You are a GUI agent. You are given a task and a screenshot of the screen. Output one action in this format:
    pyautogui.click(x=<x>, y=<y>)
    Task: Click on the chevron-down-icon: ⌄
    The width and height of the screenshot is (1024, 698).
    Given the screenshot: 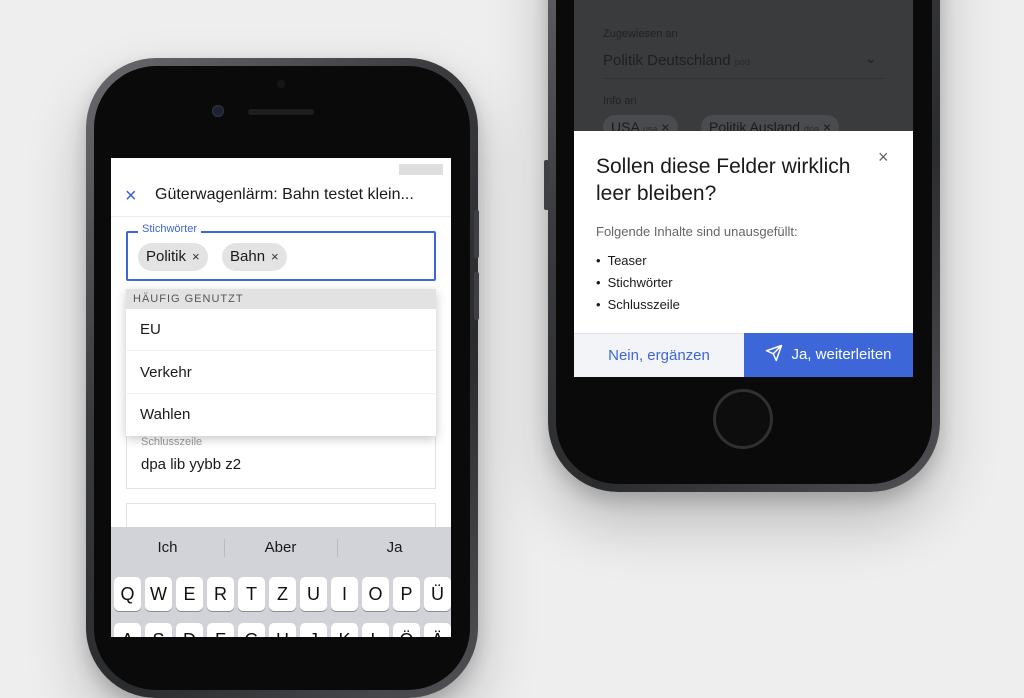 What is the action you would take?
    pyautogui.click(x=871, y=58)
    